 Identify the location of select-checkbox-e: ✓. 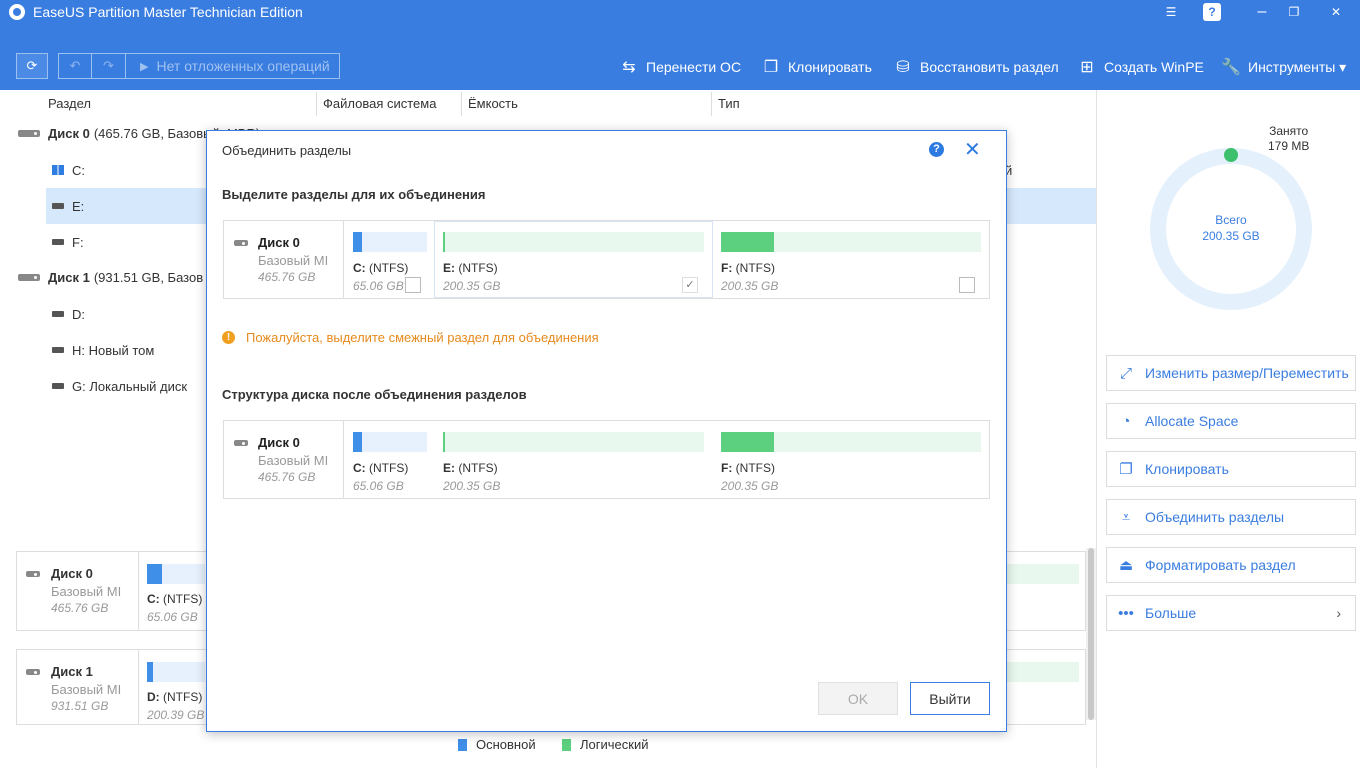
(690, 285).